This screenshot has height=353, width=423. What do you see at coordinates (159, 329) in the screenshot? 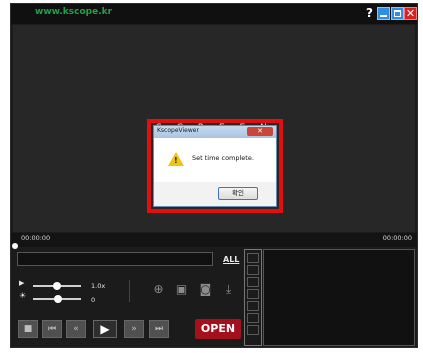
I see `skip-end-button: ⏭` at bounding box center [159, 329].